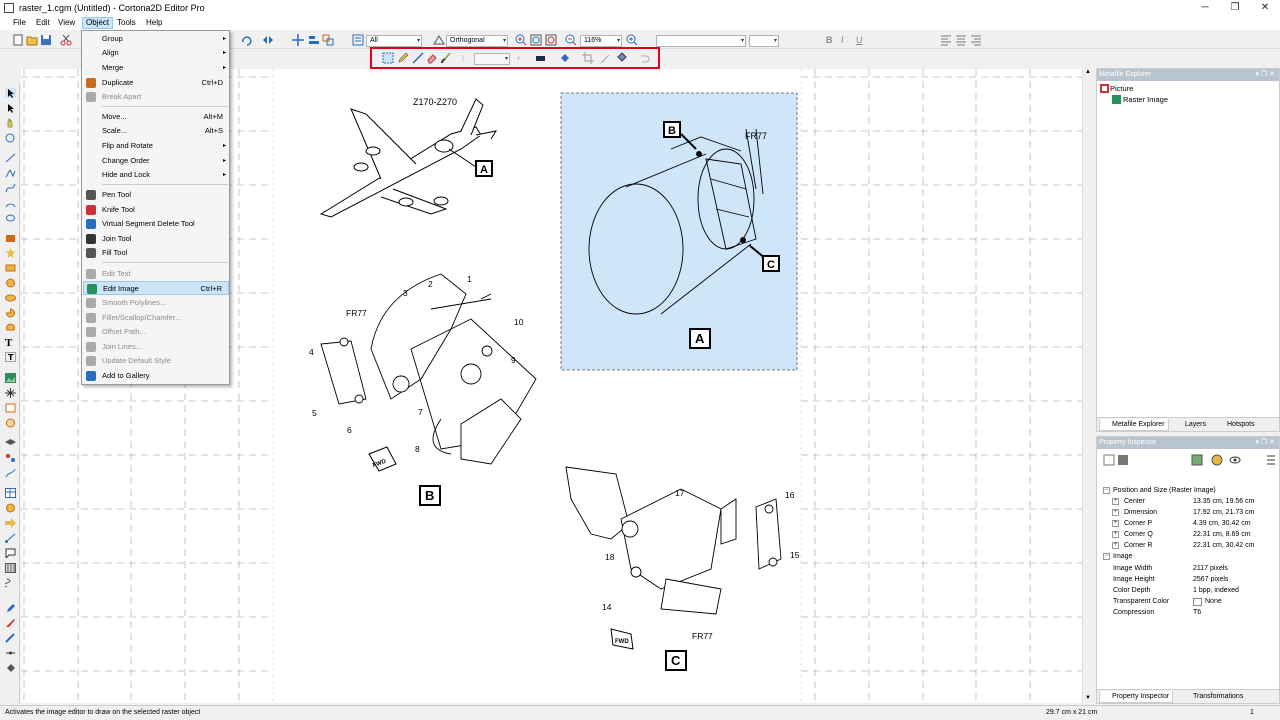 The height and width of the screenshot is (720, 1280). What do you see at coordinates (1184, 601) in the screenshot?
I see `prop-transparent-color: Transparent Color None` at bounding box center [1184, 601].